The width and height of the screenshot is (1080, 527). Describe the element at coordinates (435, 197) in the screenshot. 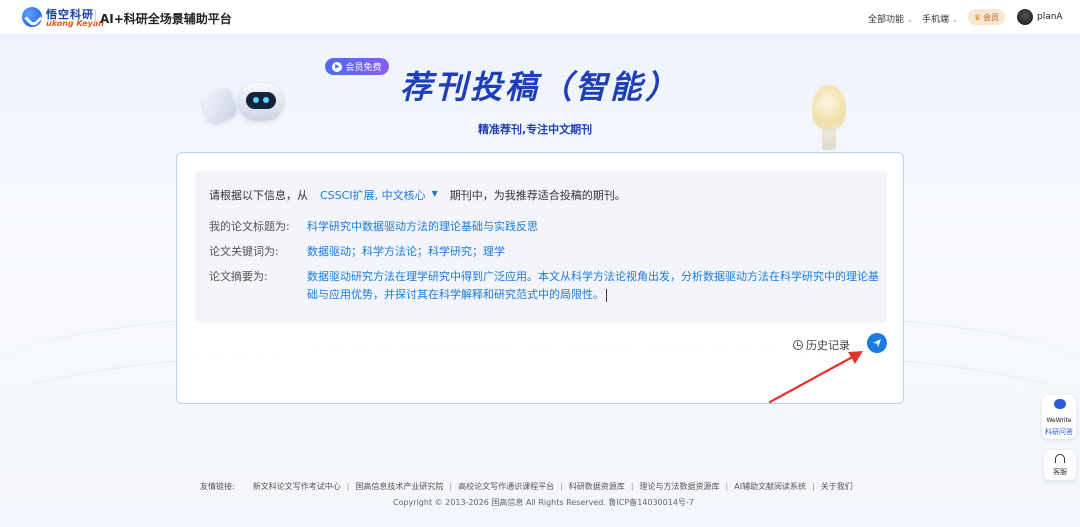

I see `caret-down-icon: ▼` at that location.